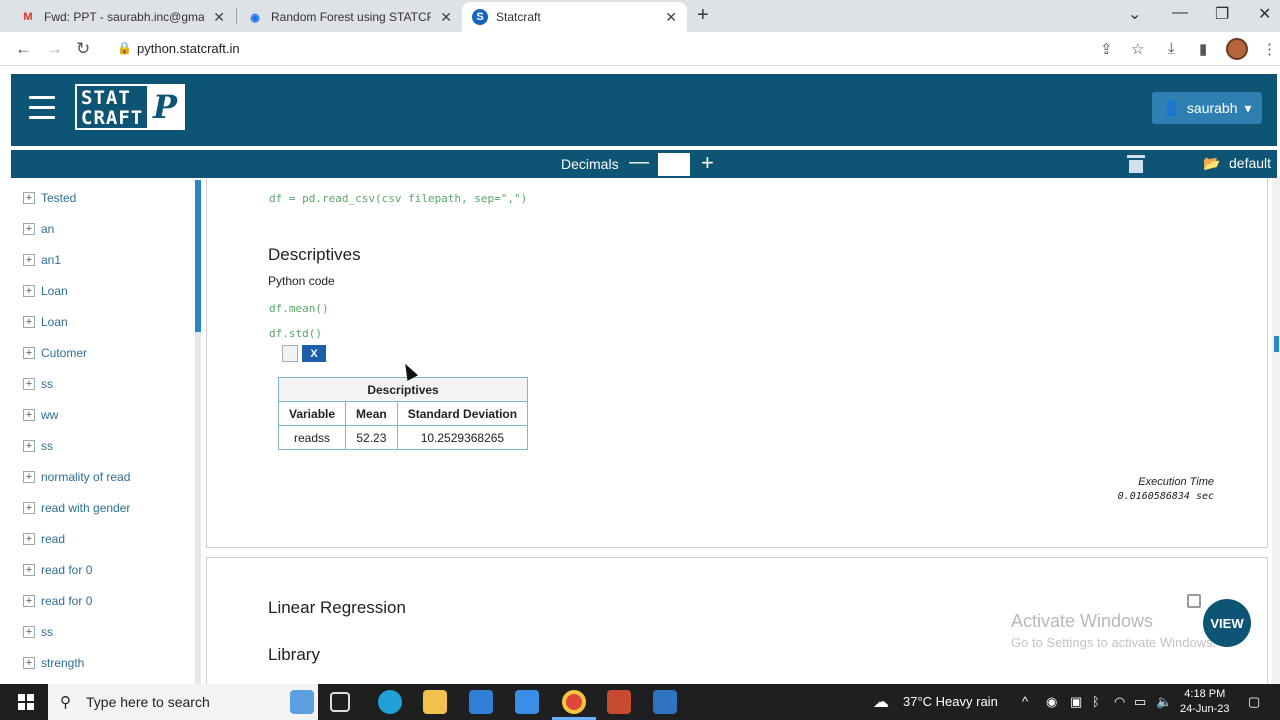  What do you see at coordinates (49, 198) in the screenshot?
I see `sidebar-item: + Tested` at bounding box center [49, 198].